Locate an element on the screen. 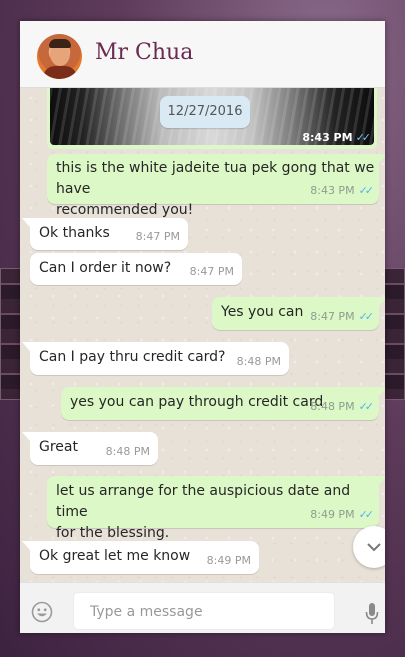 This screenshot has width=405, height=657. message-text: Can I order it now? is located at coordinates (105, 268).